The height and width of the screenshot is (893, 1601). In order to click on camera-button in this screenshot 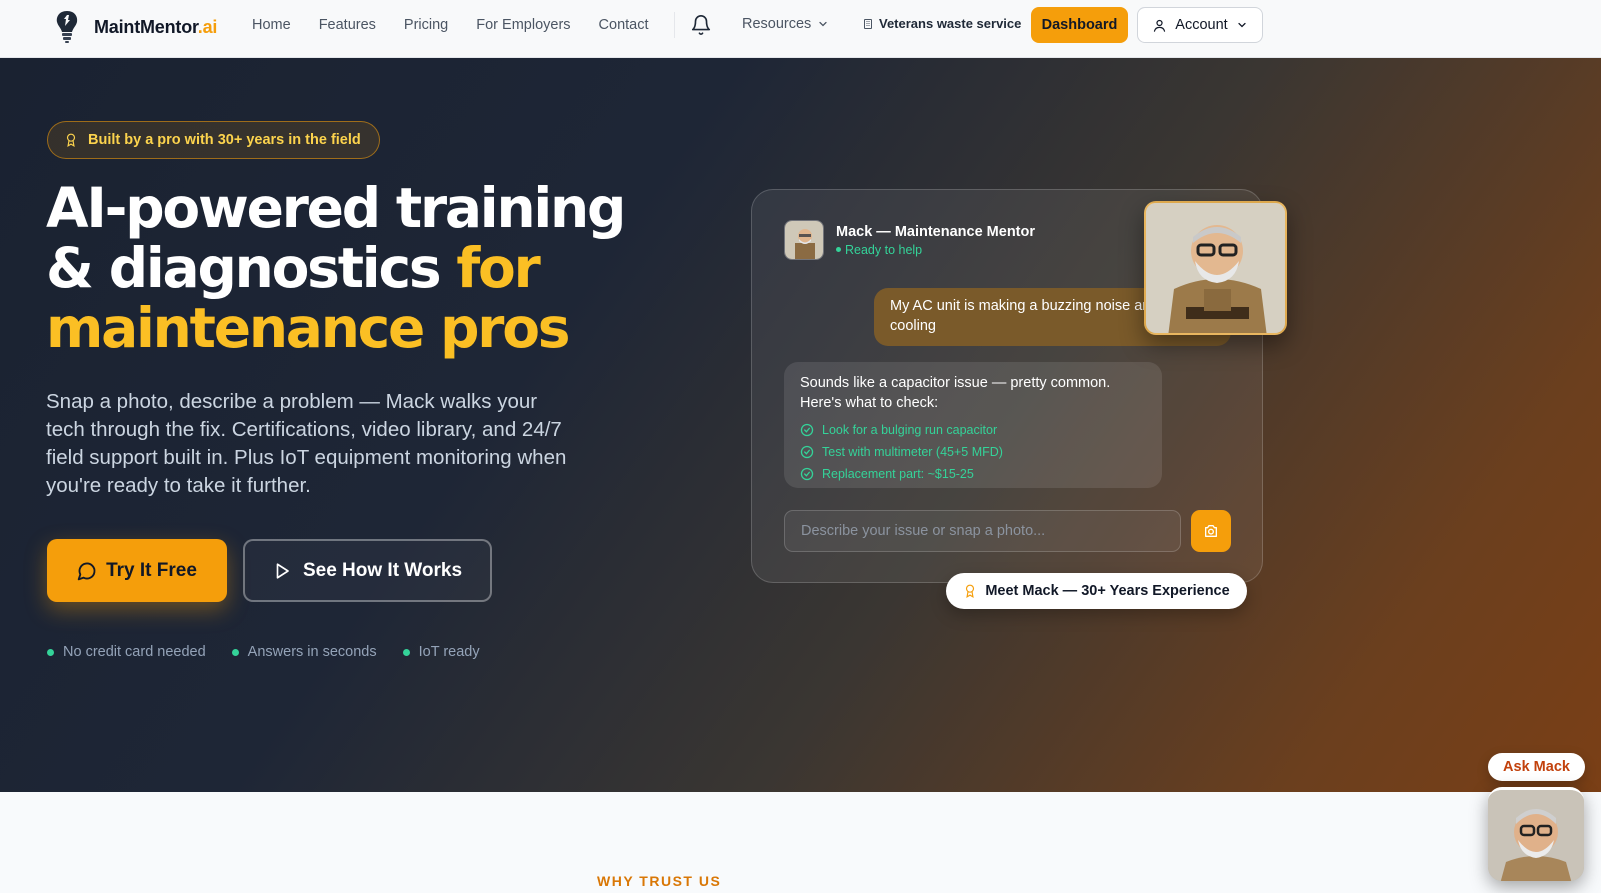, I will do `click(1211, 531)`.